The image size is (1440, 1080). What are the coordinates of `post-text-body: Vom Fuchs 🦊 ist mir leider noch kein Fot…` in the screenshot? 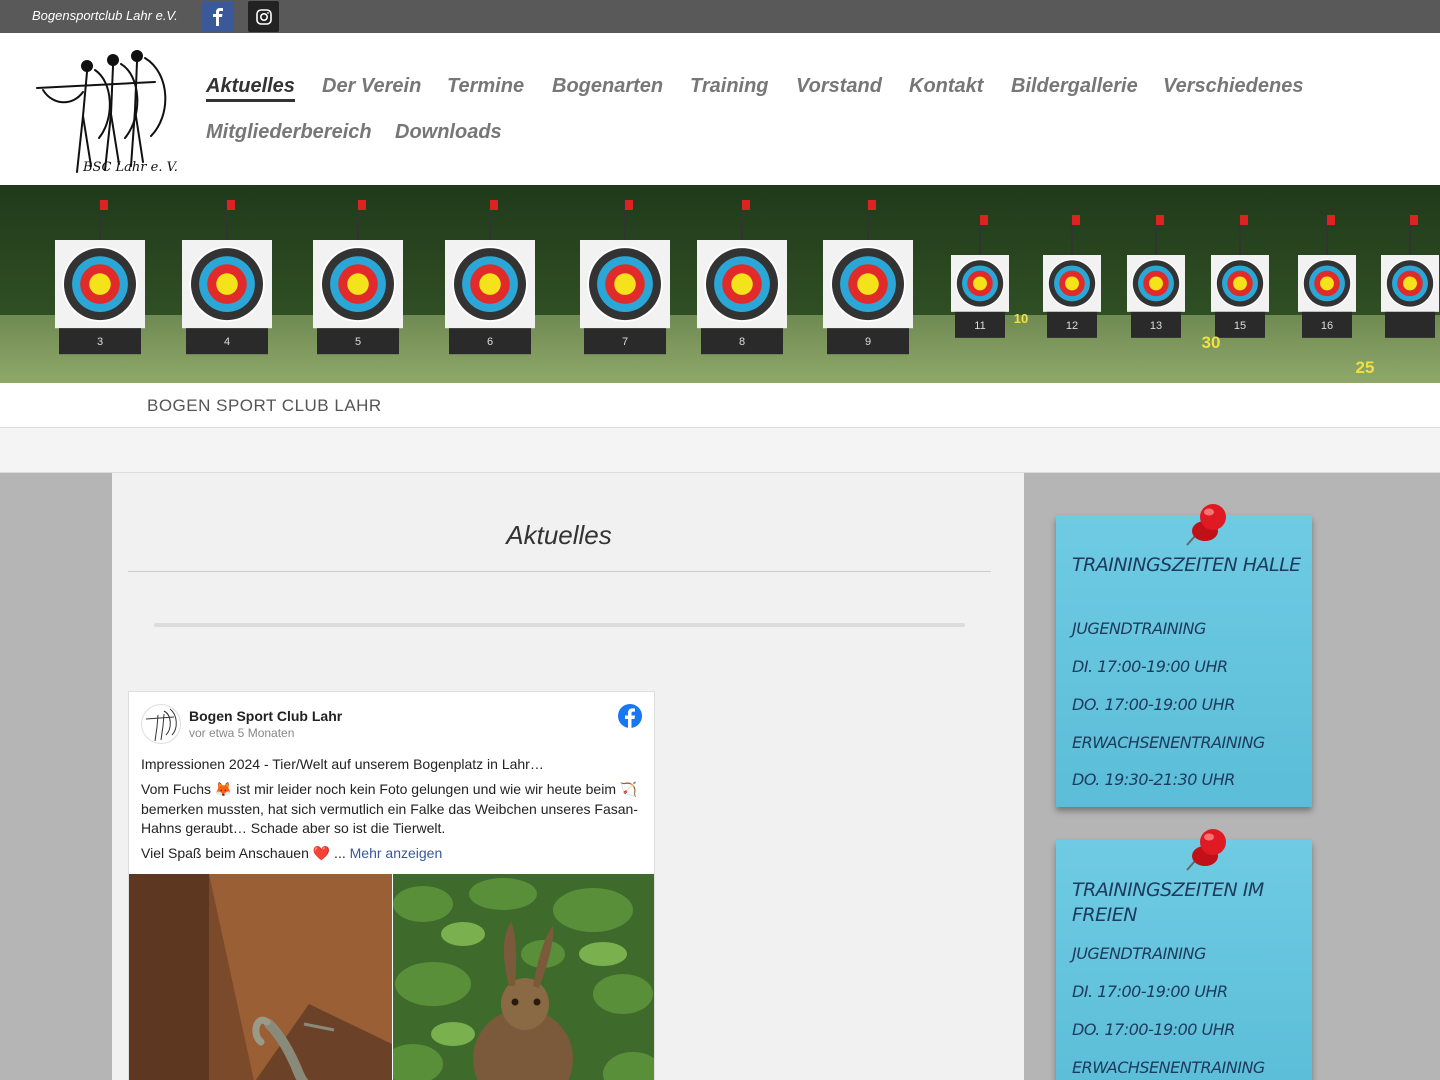 It's located at (389, 808).